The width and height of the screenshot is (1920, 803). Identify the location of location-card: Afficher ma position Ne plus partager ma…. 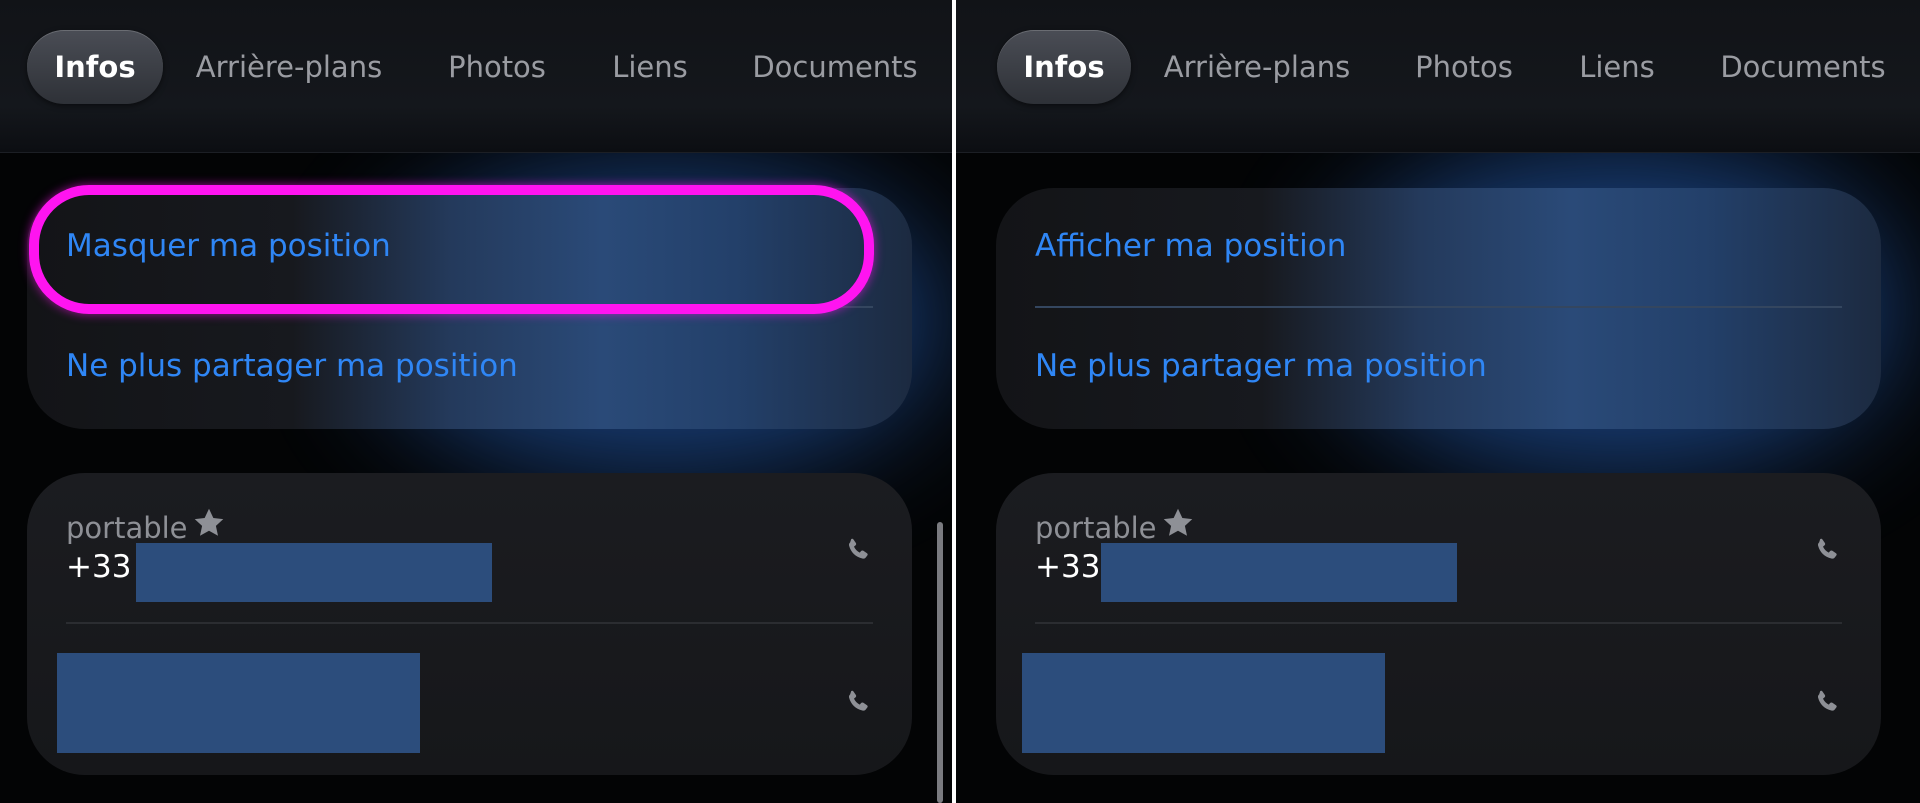
(1438, 308).